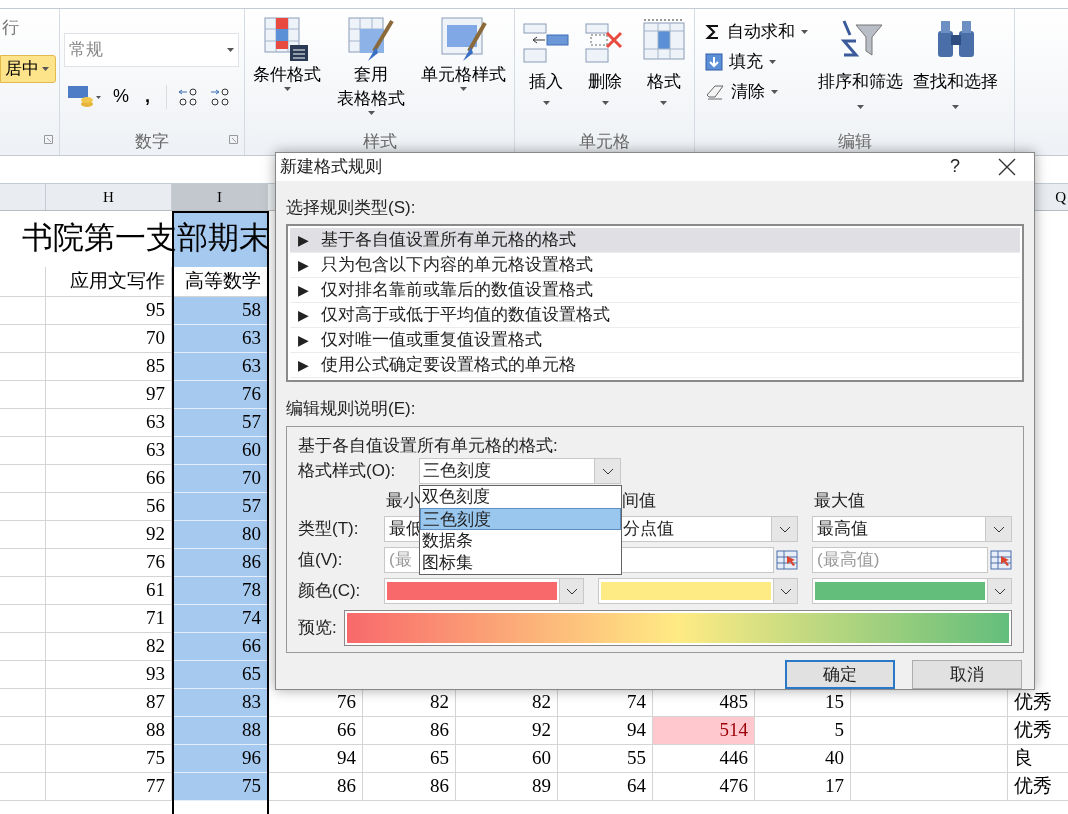  What do you see at coordinates (655, 365) in the screenshot?
I see `rule-type-item: ▶ 使用公式确定要设置格式的单元格` at bounding box center [655, 365].